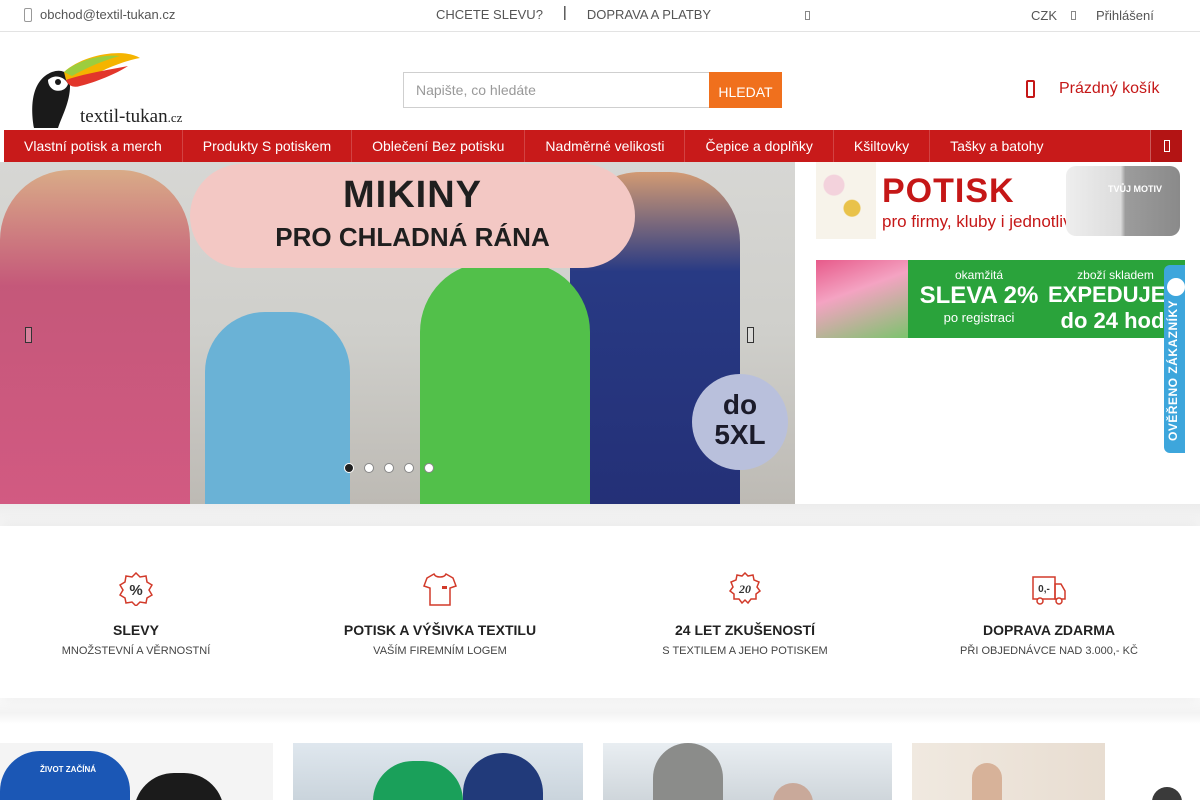 Image resolution: width=1200 pixels, height=800 pixels. I want to click on shirts-image: TVŮJ MOTIV, so click(1123, 201).